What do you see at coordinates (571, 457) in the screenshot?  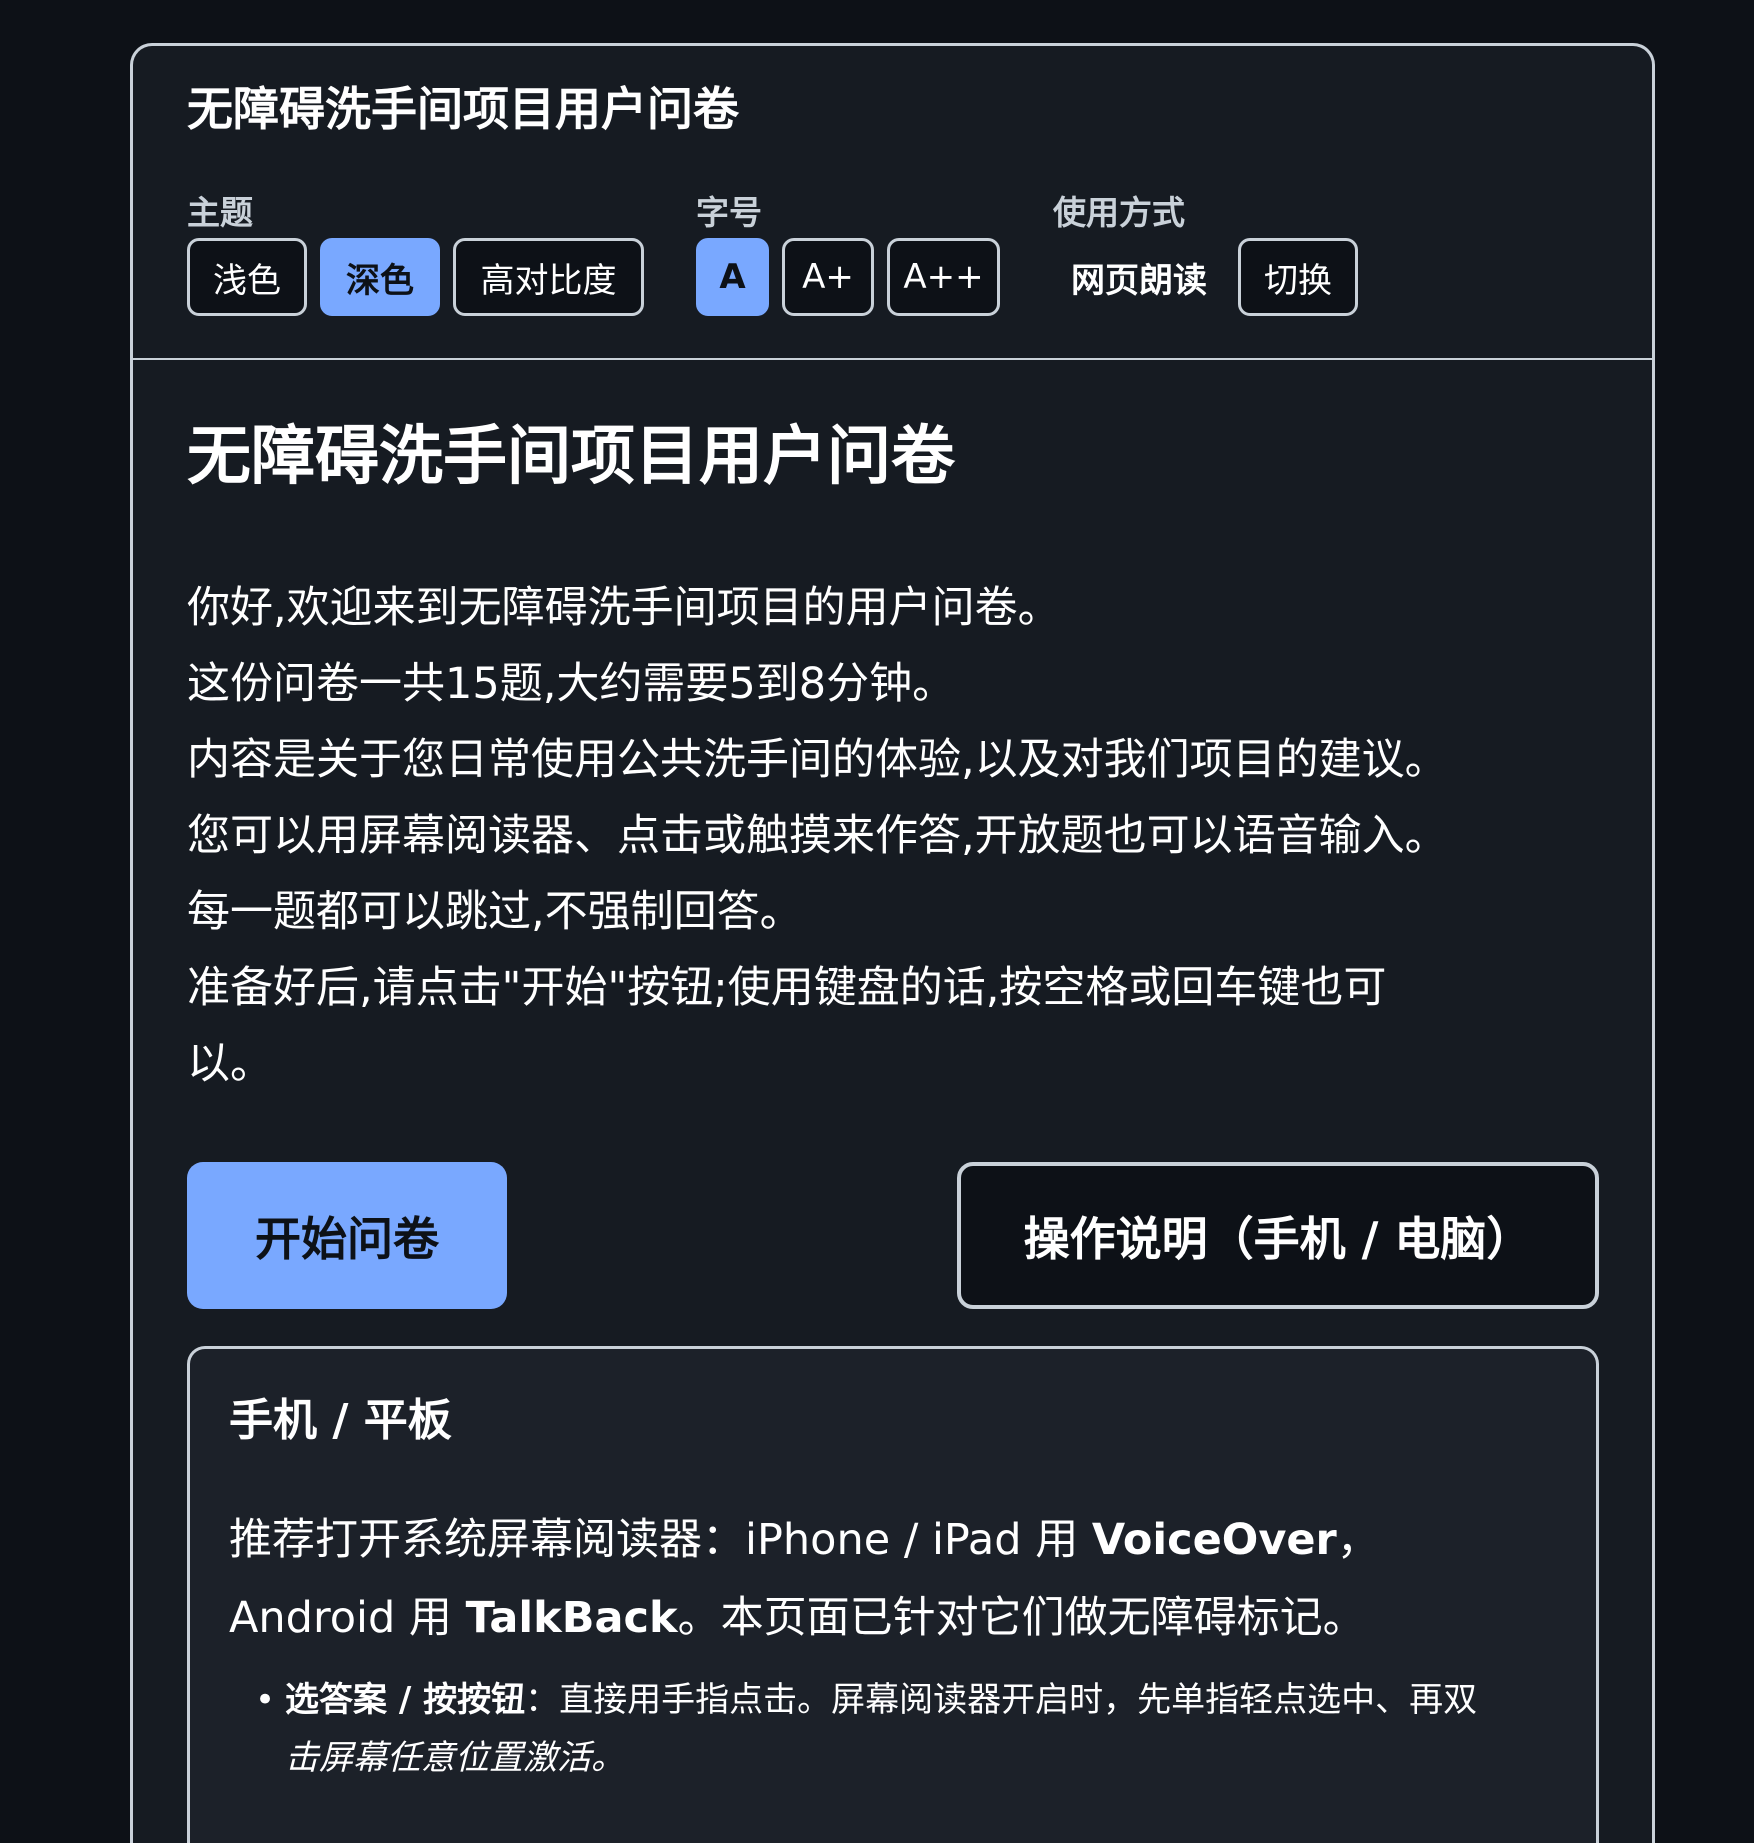 I see `page-title: 无障碍洗手间项目用户问卷` at bounding box center [571, 457].